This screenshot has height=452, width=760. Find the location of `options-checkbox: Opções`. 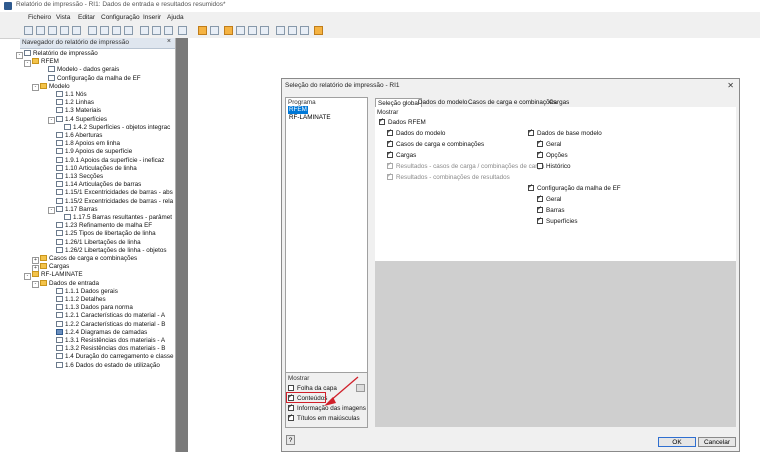

options-checkbox: Opções is located at coordinates (552, 155).